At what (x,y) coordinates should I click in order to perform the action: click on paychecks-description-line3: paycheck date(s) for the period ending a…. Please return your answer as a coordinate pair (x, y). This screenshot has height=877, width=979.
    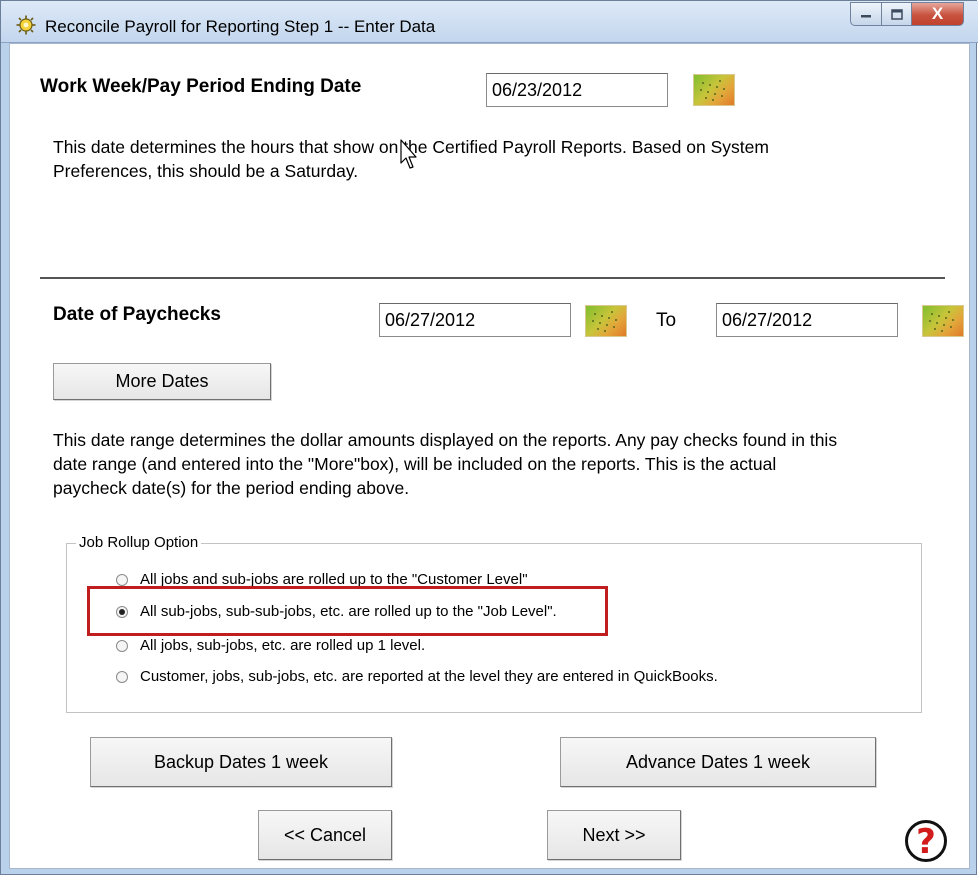
    Looking at the image, I should click on (231, 488).